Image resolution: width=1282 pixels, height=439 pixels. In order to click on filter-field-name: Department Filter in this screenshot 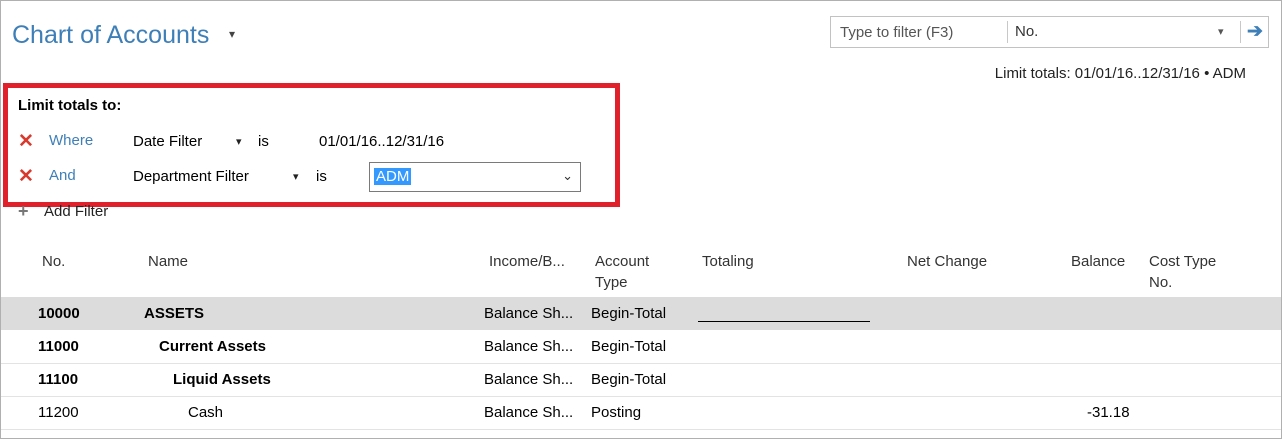, I will do `click(191, 176)`.